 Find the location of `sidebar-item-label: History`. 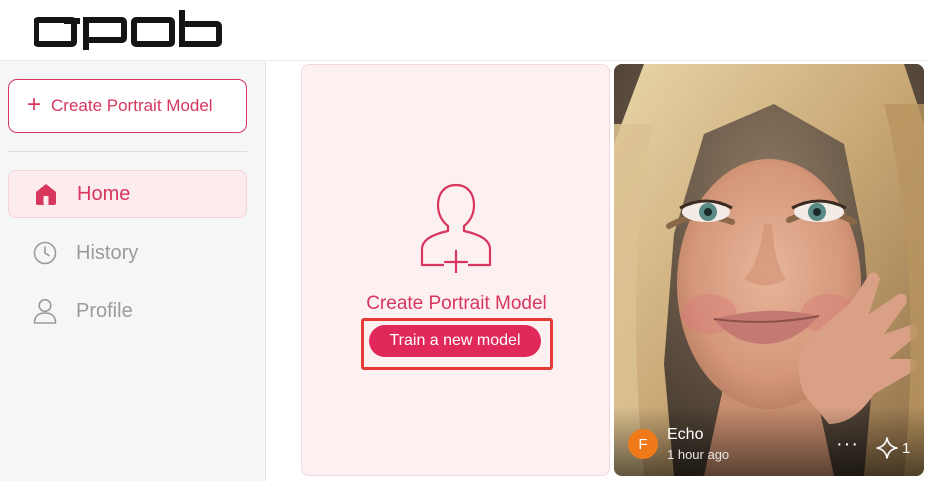

sidebar-item-label: History is located at coordinates (107, 252).